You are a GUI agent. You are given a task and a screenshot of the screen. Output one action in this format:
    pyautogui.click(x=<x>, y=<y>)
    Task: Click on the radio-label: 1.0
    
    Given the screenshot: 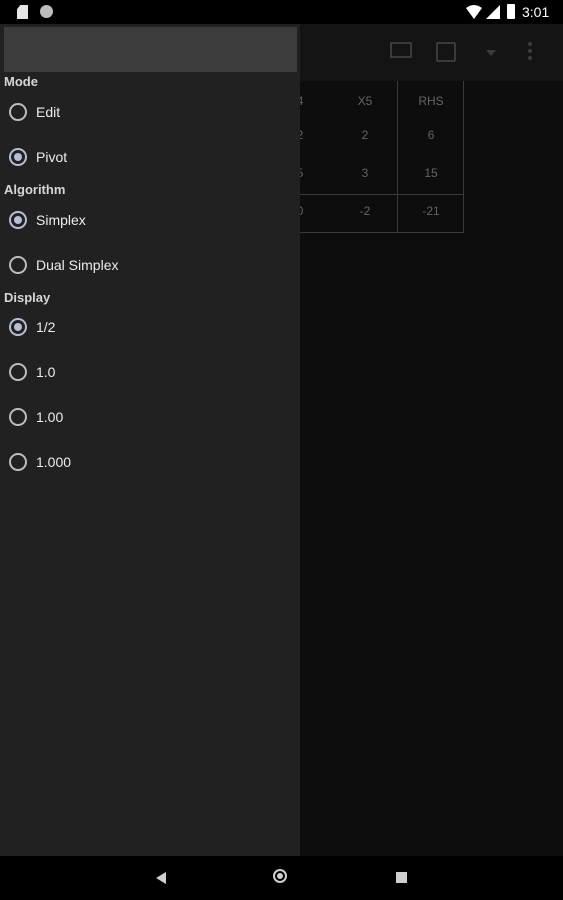 What is the action you would take?
    pyautogui.click(x=46, y=372)
    